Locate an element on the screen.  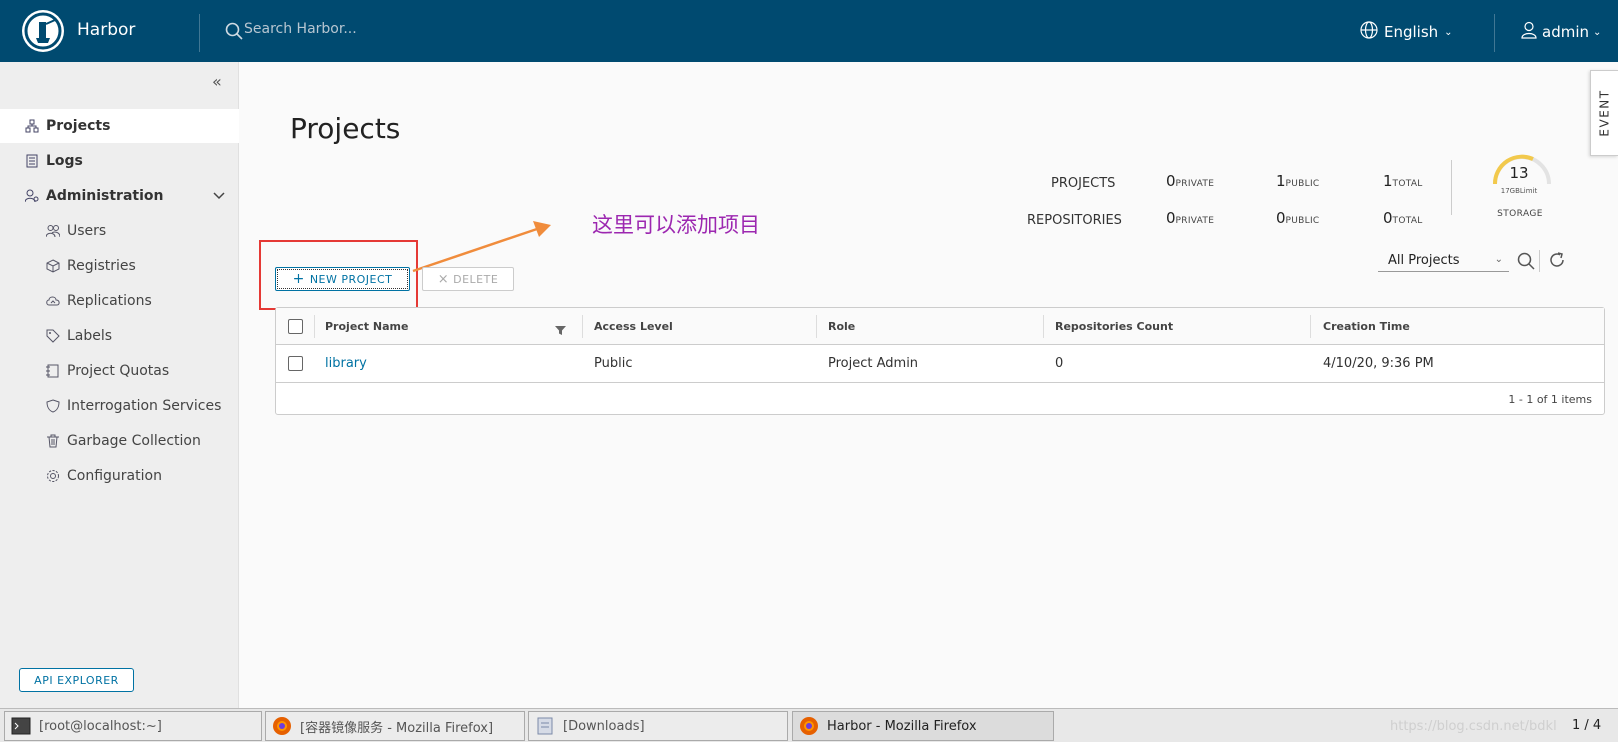
event-side-tab: EVENT is located at coordinates (1604, 113).